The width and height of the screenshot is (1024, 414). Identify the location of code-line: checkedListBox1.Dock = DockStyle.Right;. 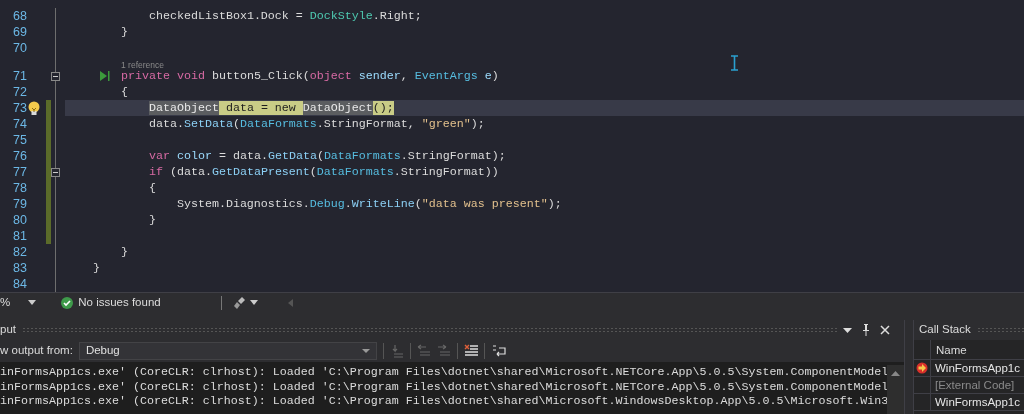
(285, 16).